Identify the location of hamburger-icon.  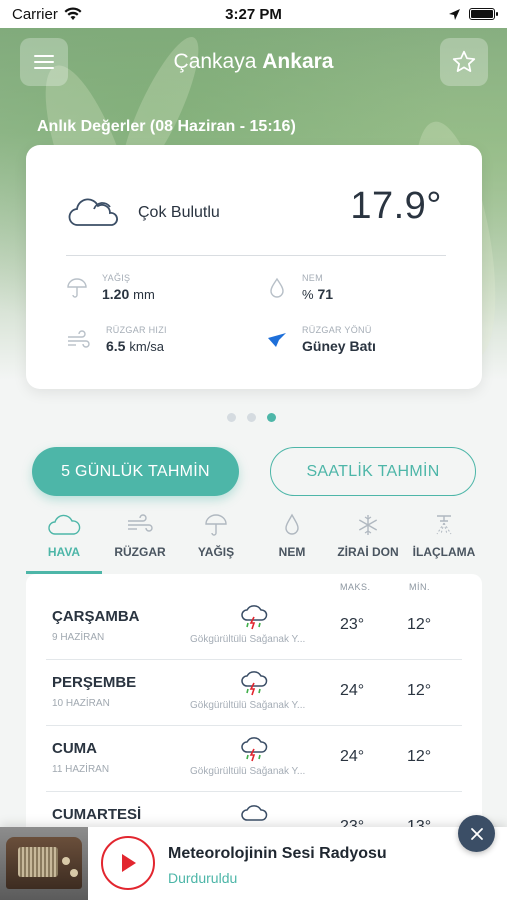
(44, 62).